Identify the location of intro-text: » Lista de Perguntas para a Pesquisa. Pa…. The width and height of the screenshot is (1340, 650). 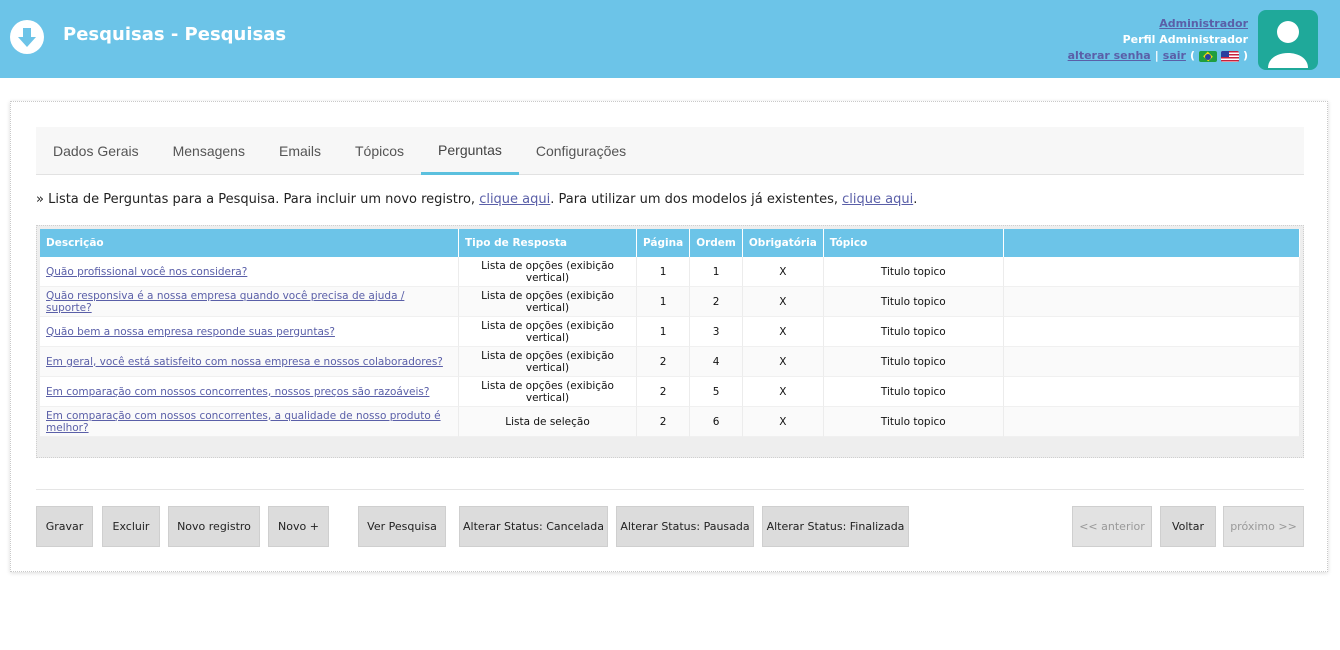
(476, 199).